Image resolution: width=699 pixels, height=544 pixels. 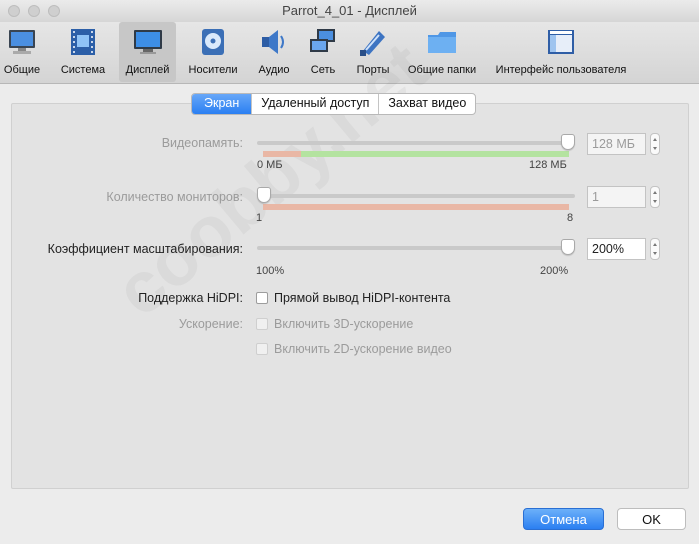 I want to click on toolbar-storage: Носители, so click(x=213, y=52).